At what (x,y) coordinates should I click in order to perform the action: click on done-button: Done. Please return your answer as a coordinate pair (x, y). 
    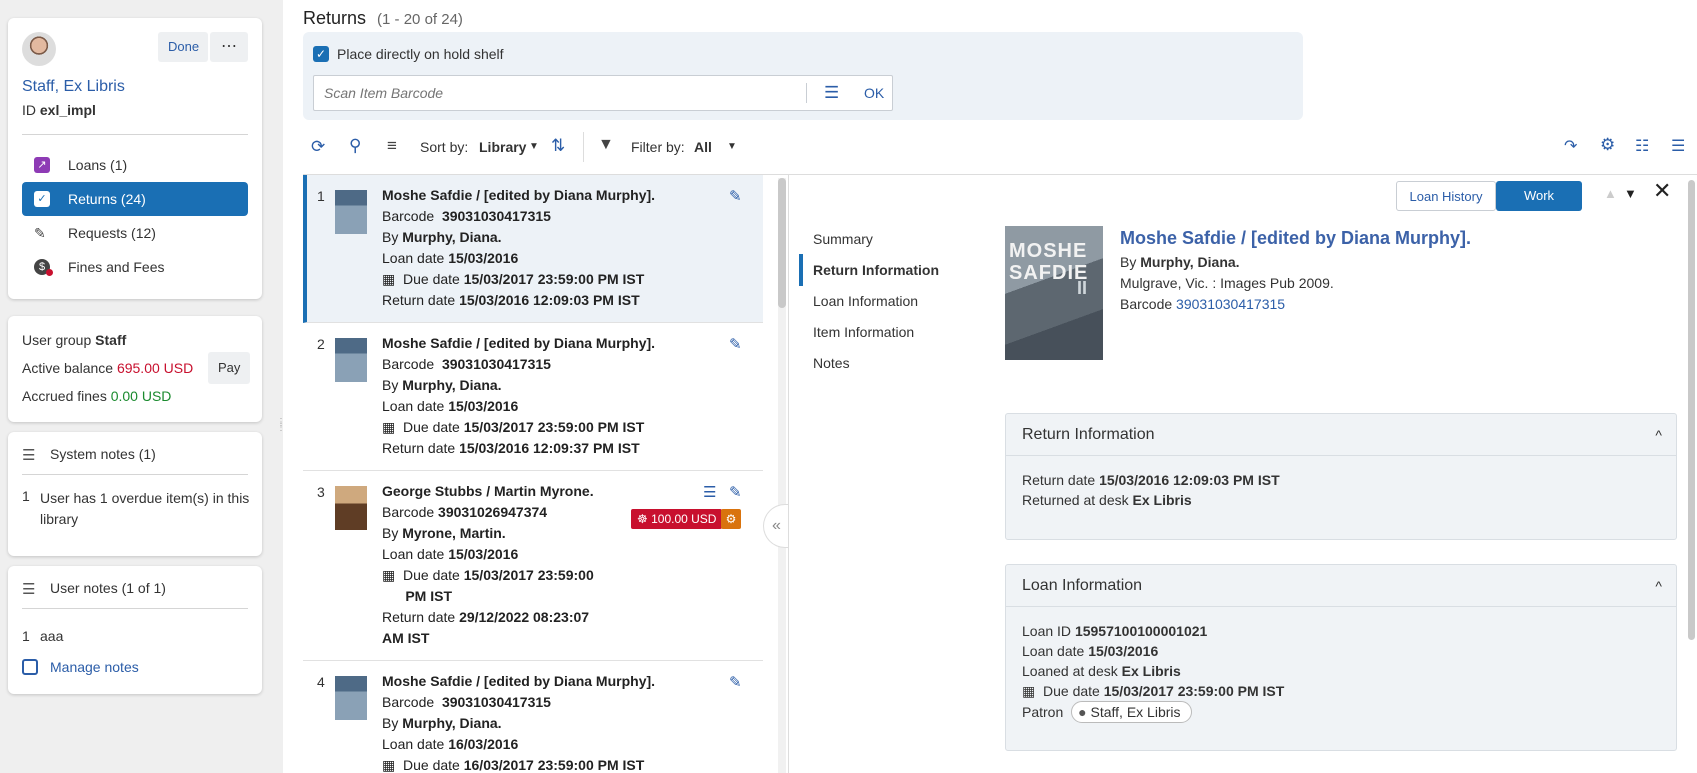
    Looking at the image, I should click on (183, 47).